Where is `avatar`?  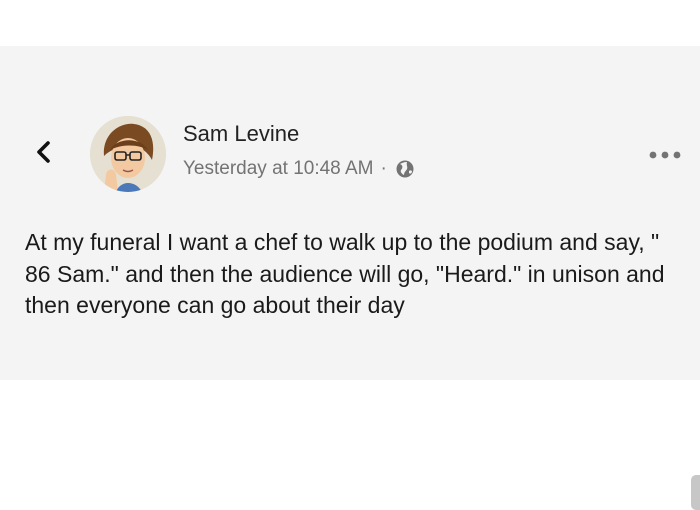
avatar is located at coordinates (128, 154).